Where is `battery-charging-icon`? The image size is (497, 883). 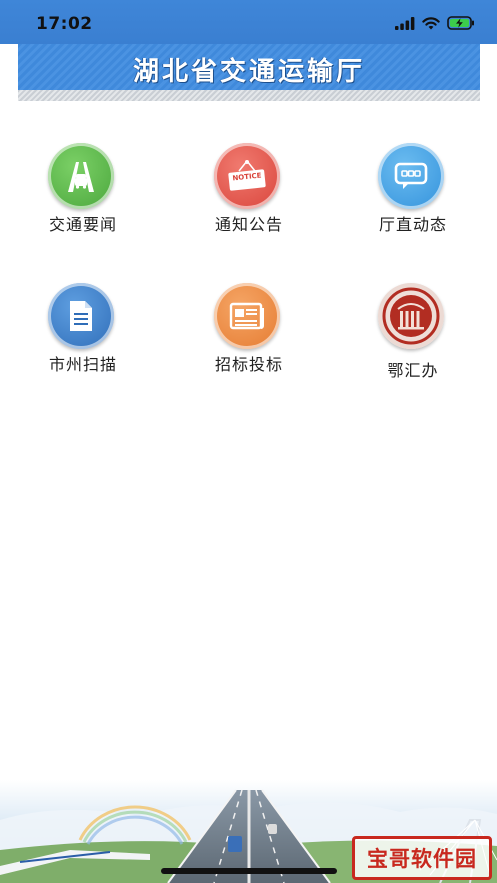 battery-charging-icon is located at coordinates (460, 23).